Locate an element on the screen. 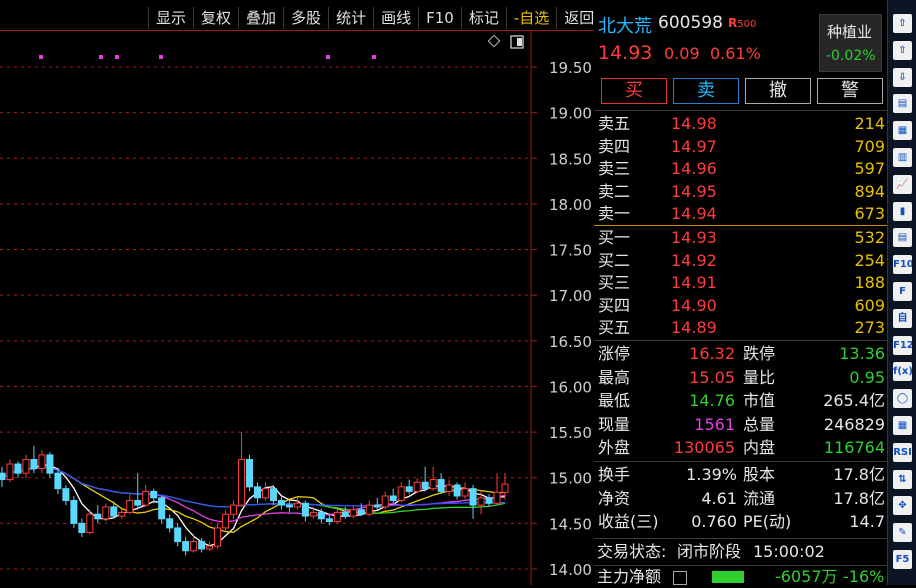 Image resolution: width=916 pixels, height=588 pixels. tool-icon-17: ⇅ is located at coordinates (902, 479).